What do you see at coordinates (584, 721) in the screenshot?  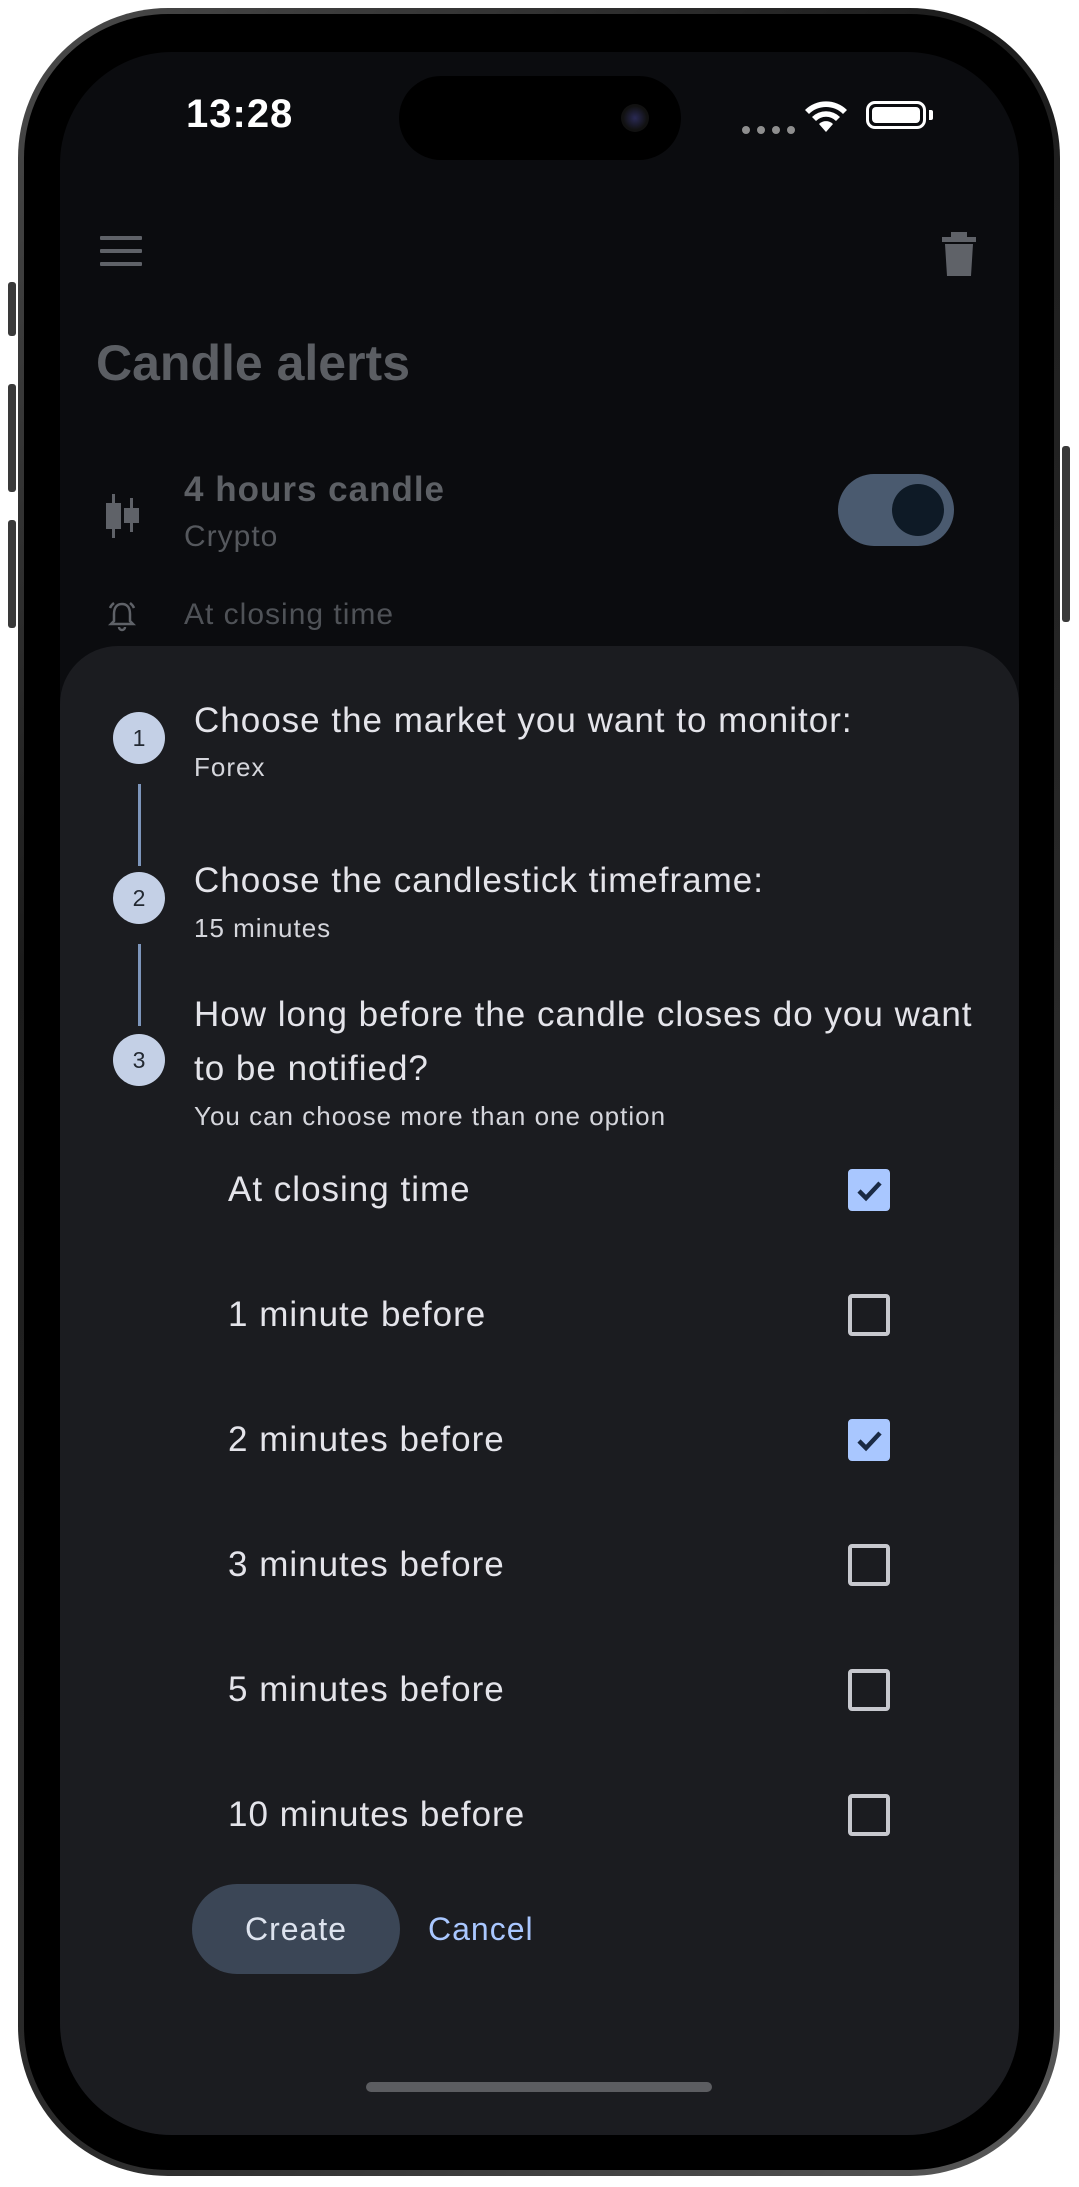 I see `step-title-market: Choose the market you want to monitor:` at bounding box center [584, 721].